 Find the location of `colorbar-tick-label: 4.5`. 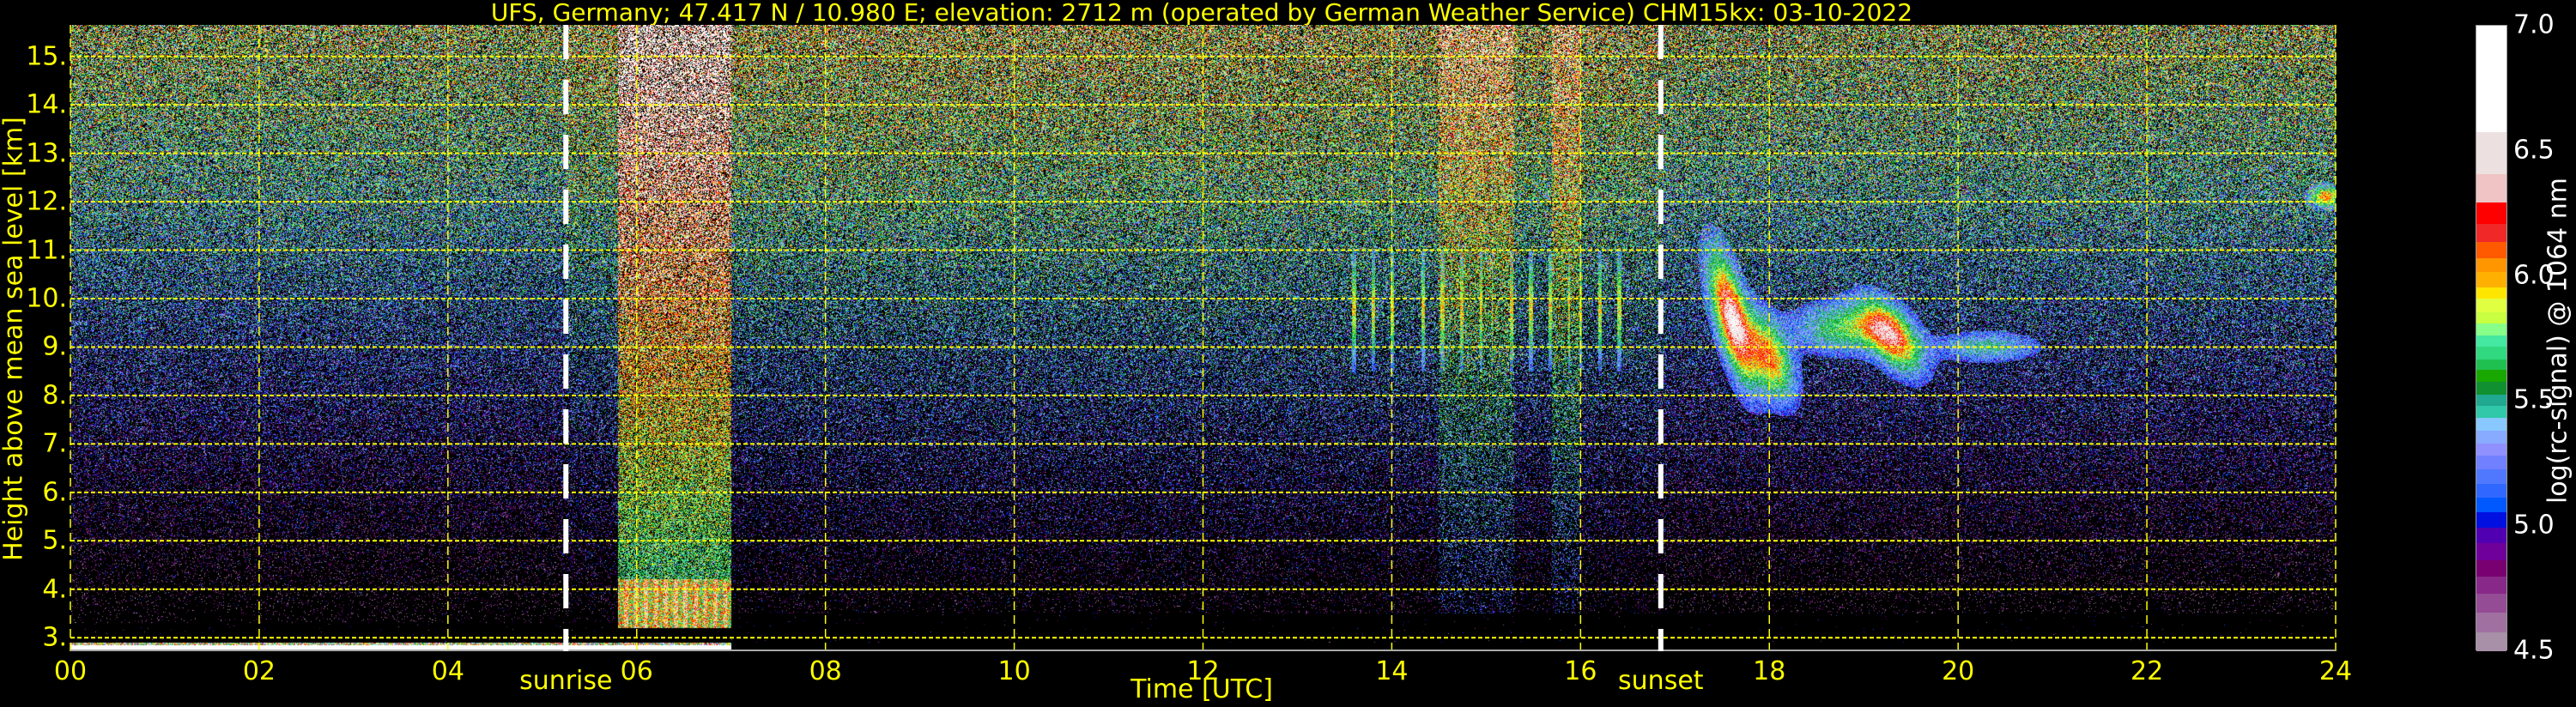

colorbar-tick-label: 4.5 is located at coordinates (2534, 650).